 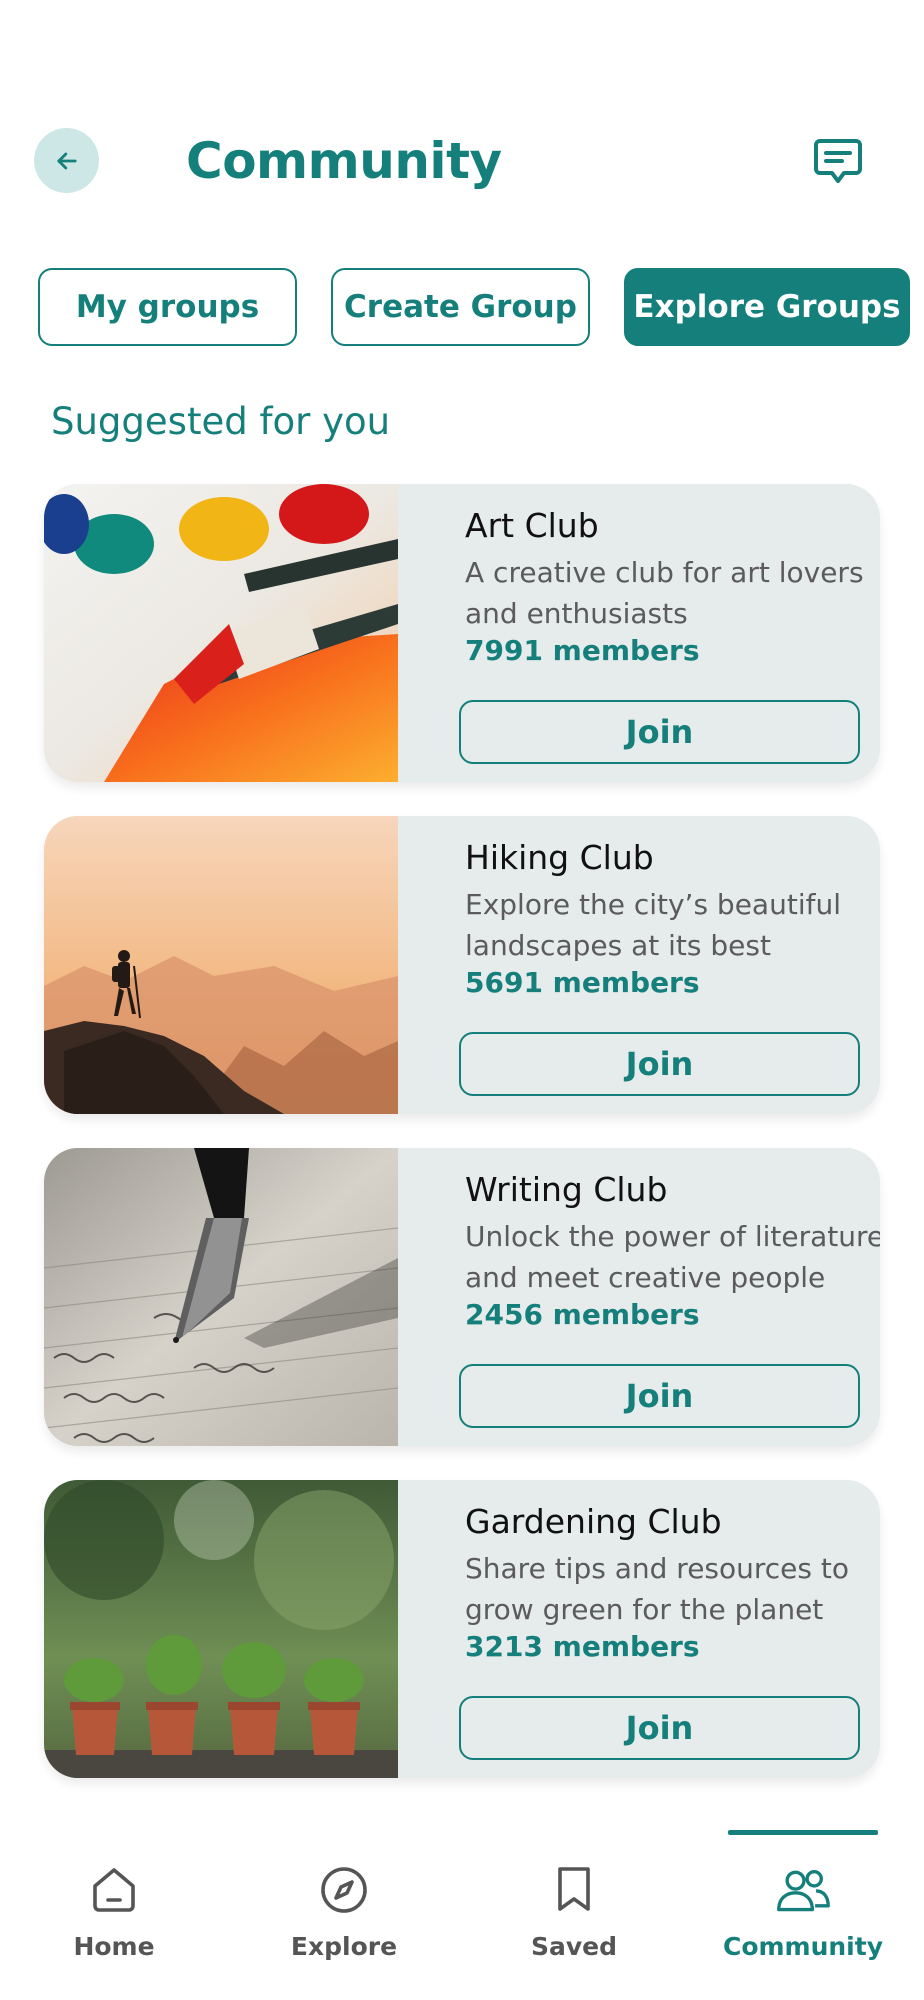 I want to click on my-groups-button: My groups, so click(x=167, y=307).